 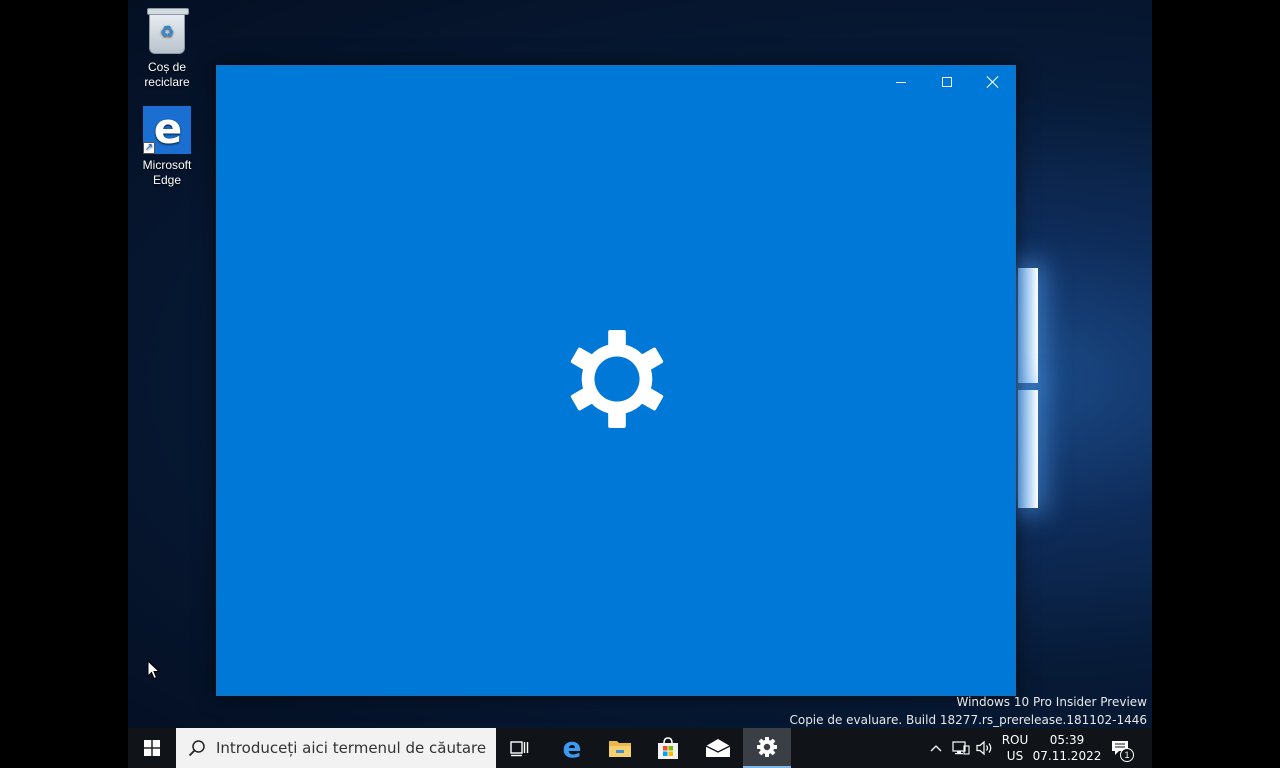 I want to click on chevron-up-icon, so click(x=936, y=748).